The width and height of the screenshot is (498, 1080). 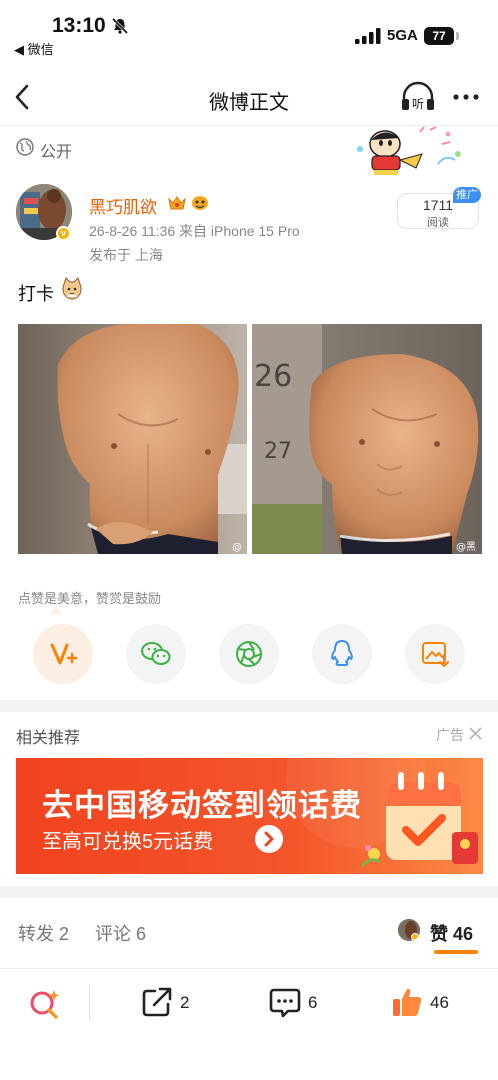 What do you see at coordinates (45, 1004) in the screenshot?
I see `search-sparkle-icon` at bounding box center [45, 1004].